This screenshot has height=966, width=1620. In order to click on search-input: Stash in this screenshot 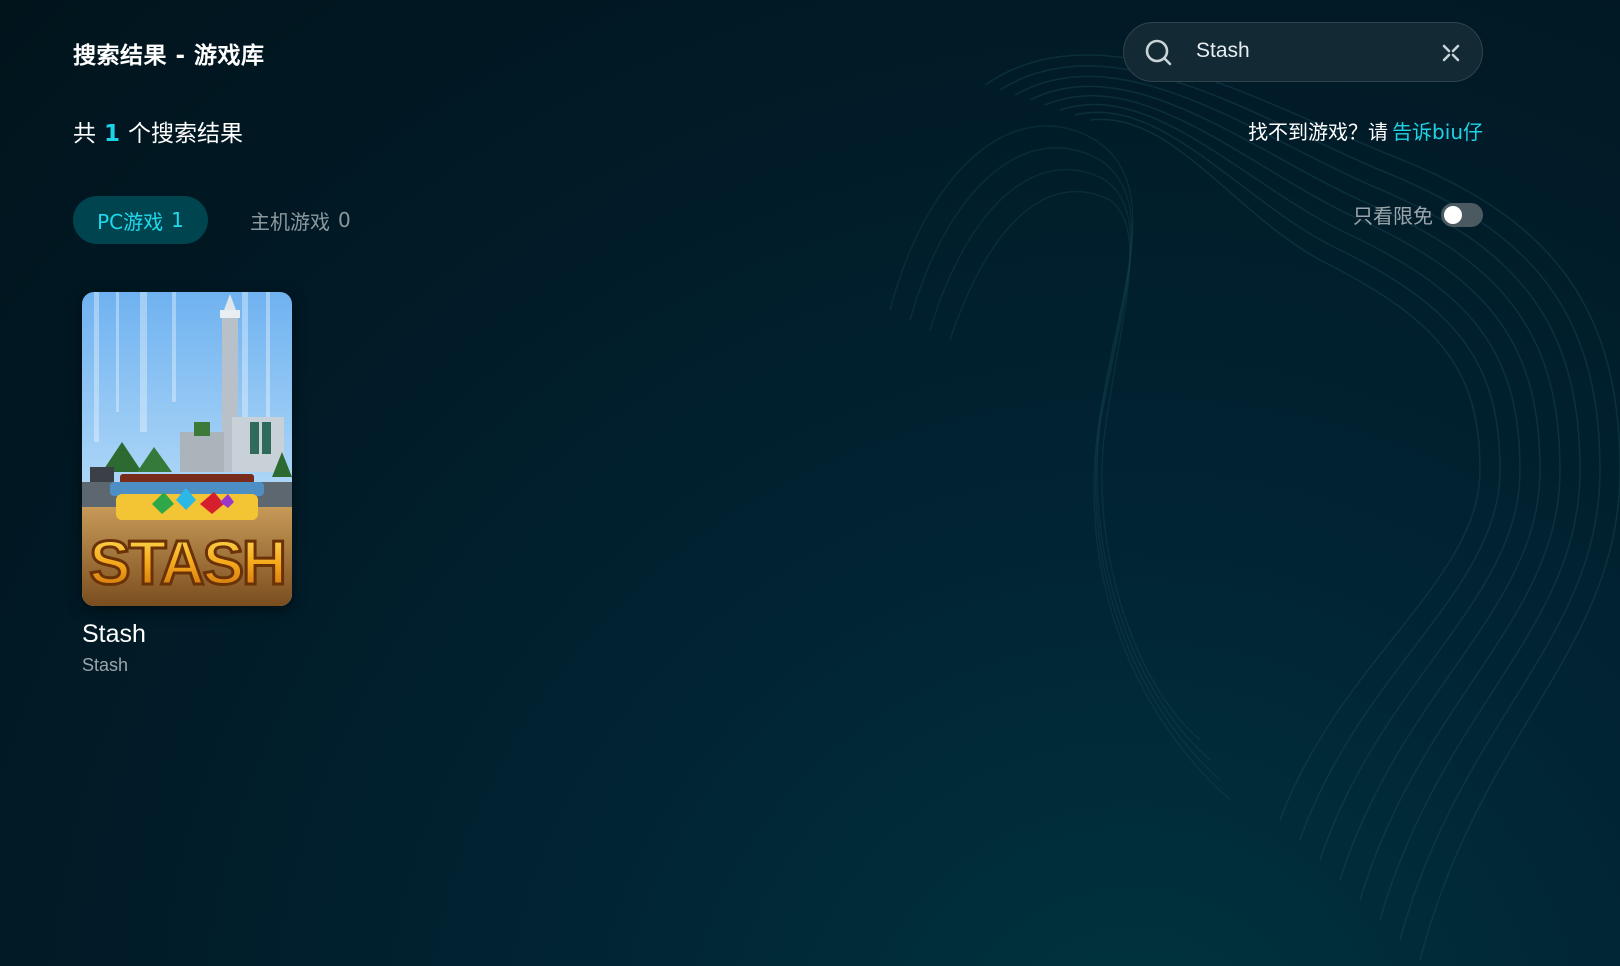, I will do `click(1223, 51)`.